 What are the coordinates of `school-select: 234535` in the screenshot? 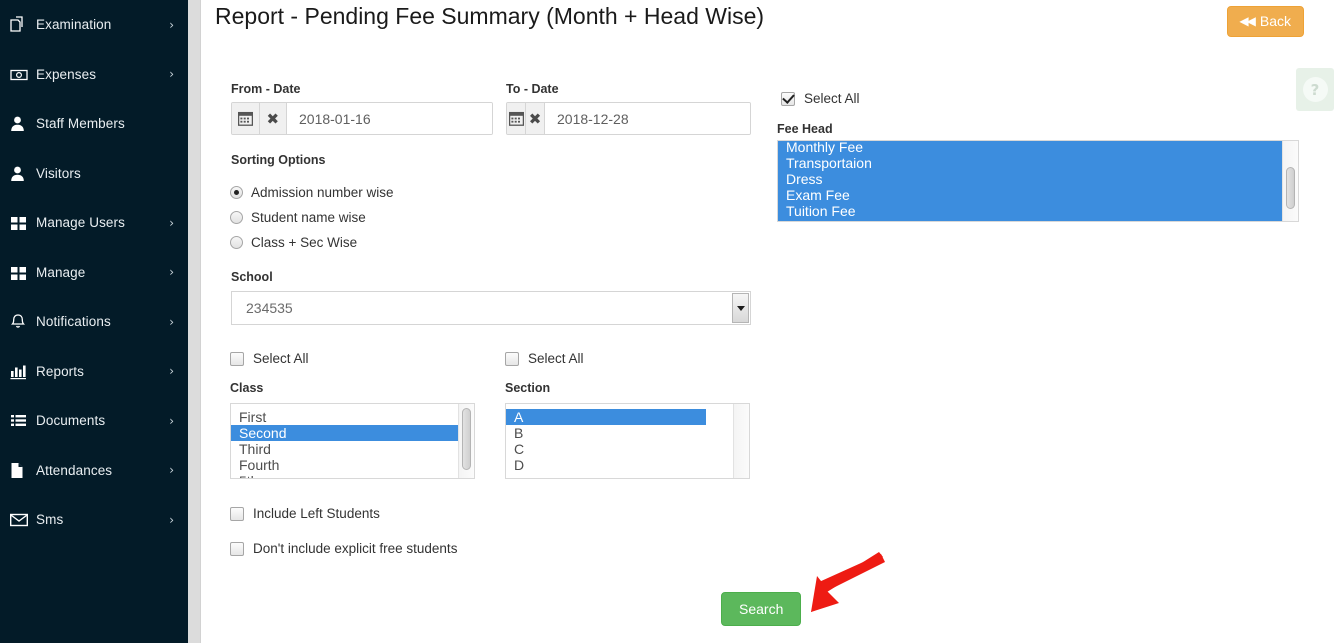 It's located at (491, 308).